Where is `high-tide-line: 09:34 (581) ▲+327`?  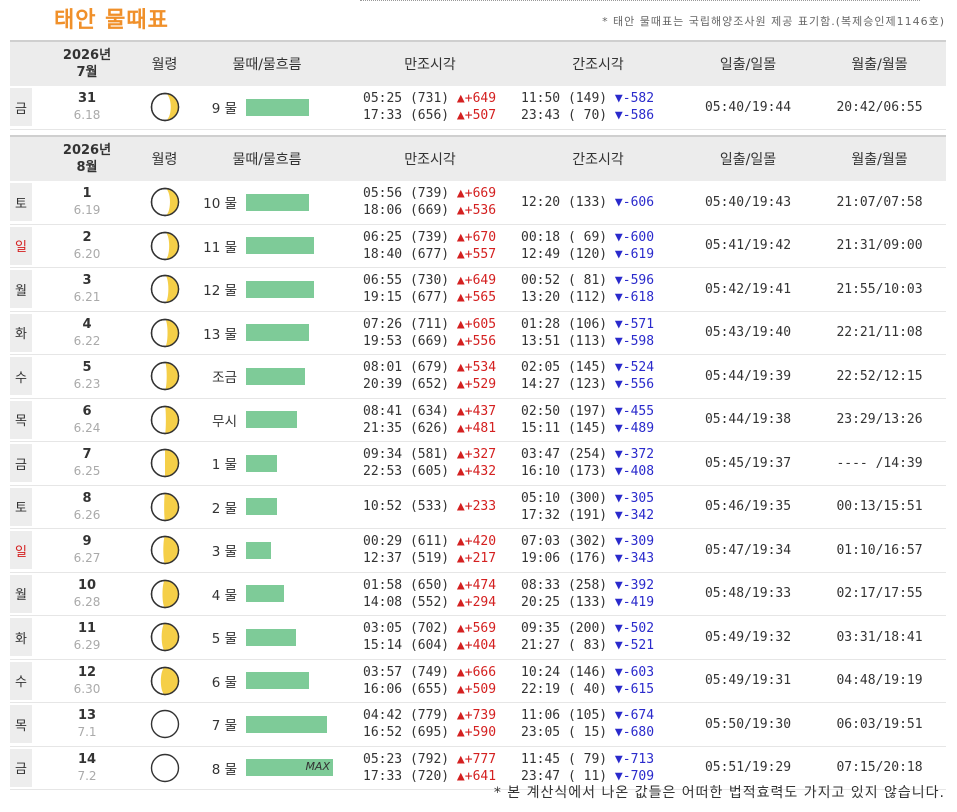 high-tide-line: 09:34 (581) ▲+327 is located at coordinates (438, 454).